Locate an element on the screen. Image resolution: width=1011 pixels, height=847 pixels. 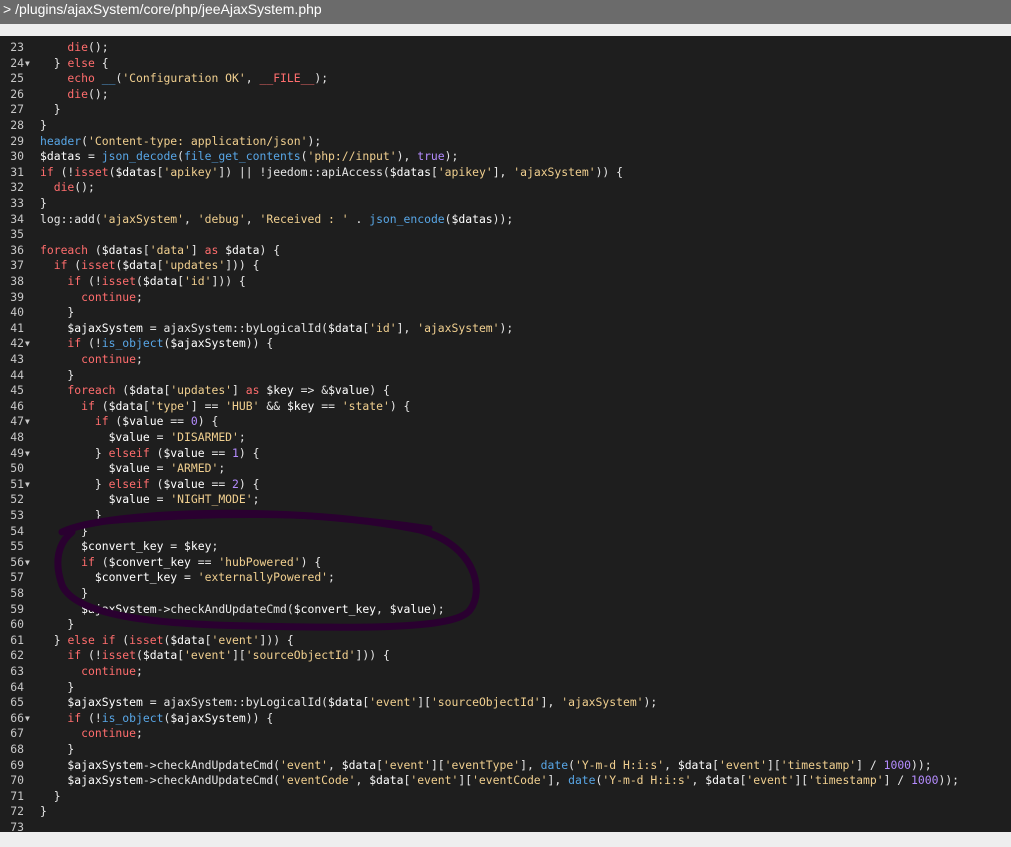
code-line: 68 } is located at coordinates (505, 750).